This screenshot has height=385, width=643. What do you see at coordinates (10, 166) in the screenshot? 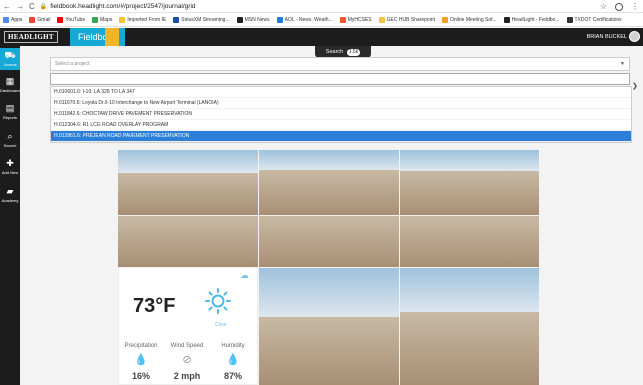
I see `sidebar-item-add-new: ✚ Add New` at bounding box center [10, 166].